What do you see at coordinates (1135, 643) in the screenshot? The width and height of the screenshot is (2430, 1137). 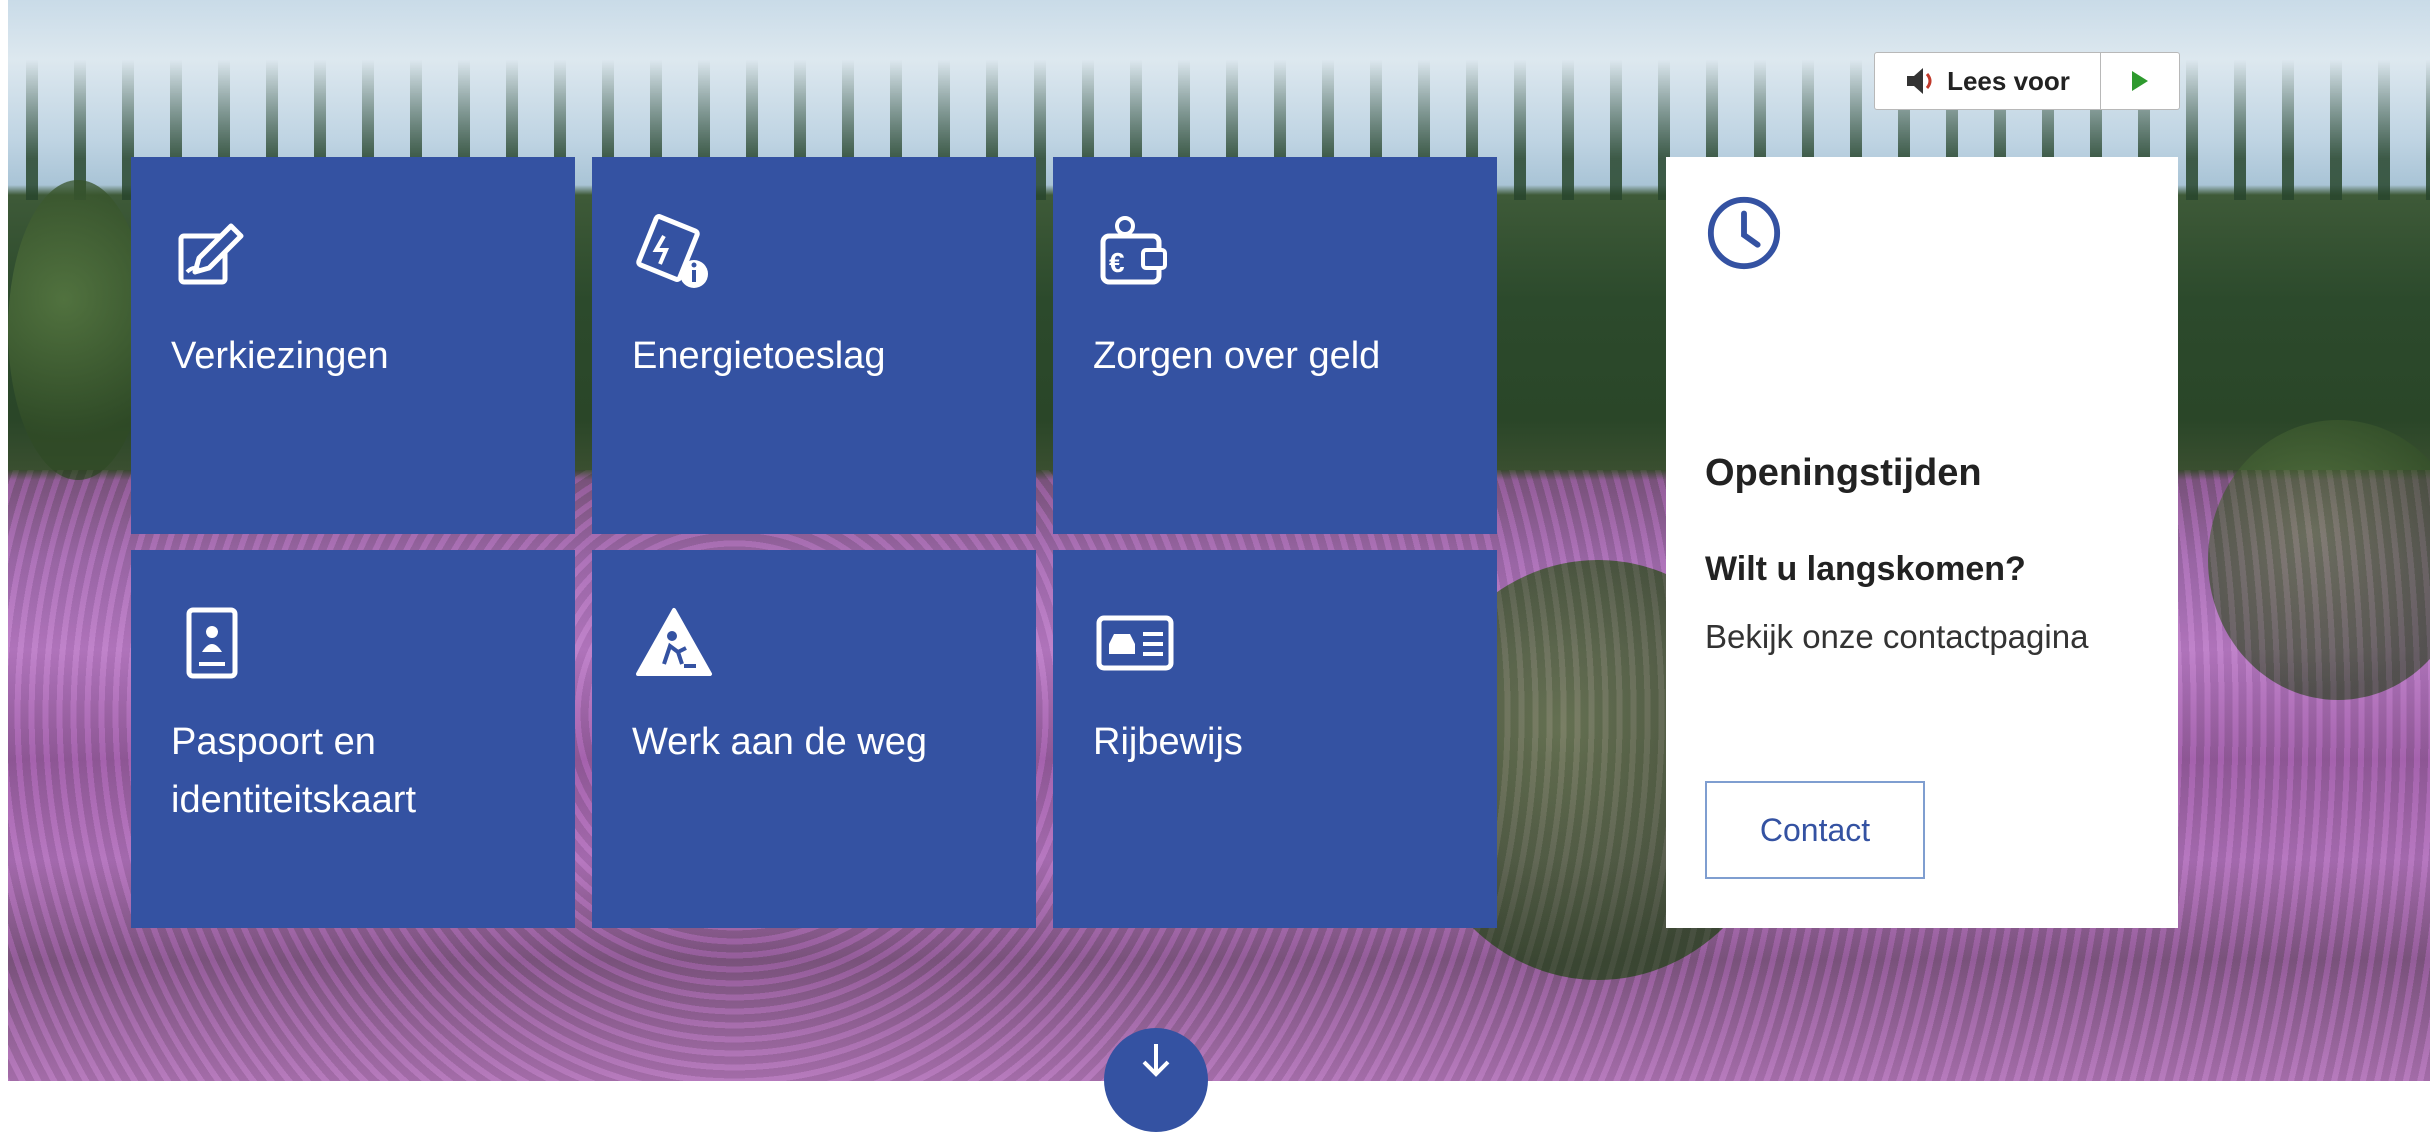 I see `drivers-license-icon` at bounding box center [1135, 643].